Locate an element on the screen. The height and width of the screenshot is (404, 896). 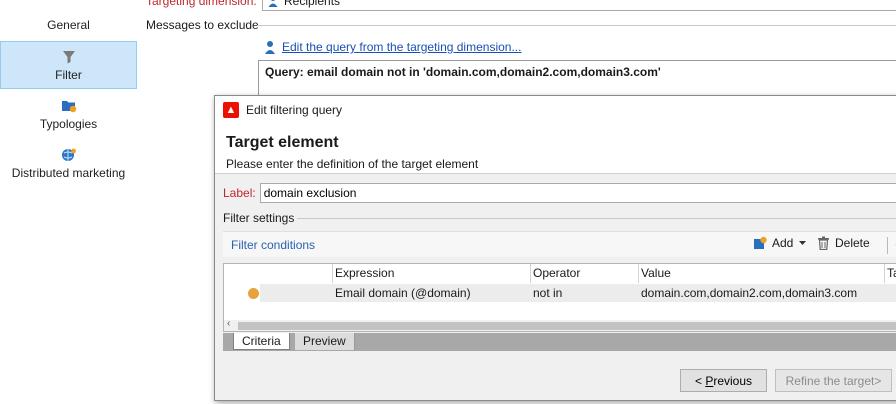
adobe-icon: ▲ is located at coordinates (231, 110).